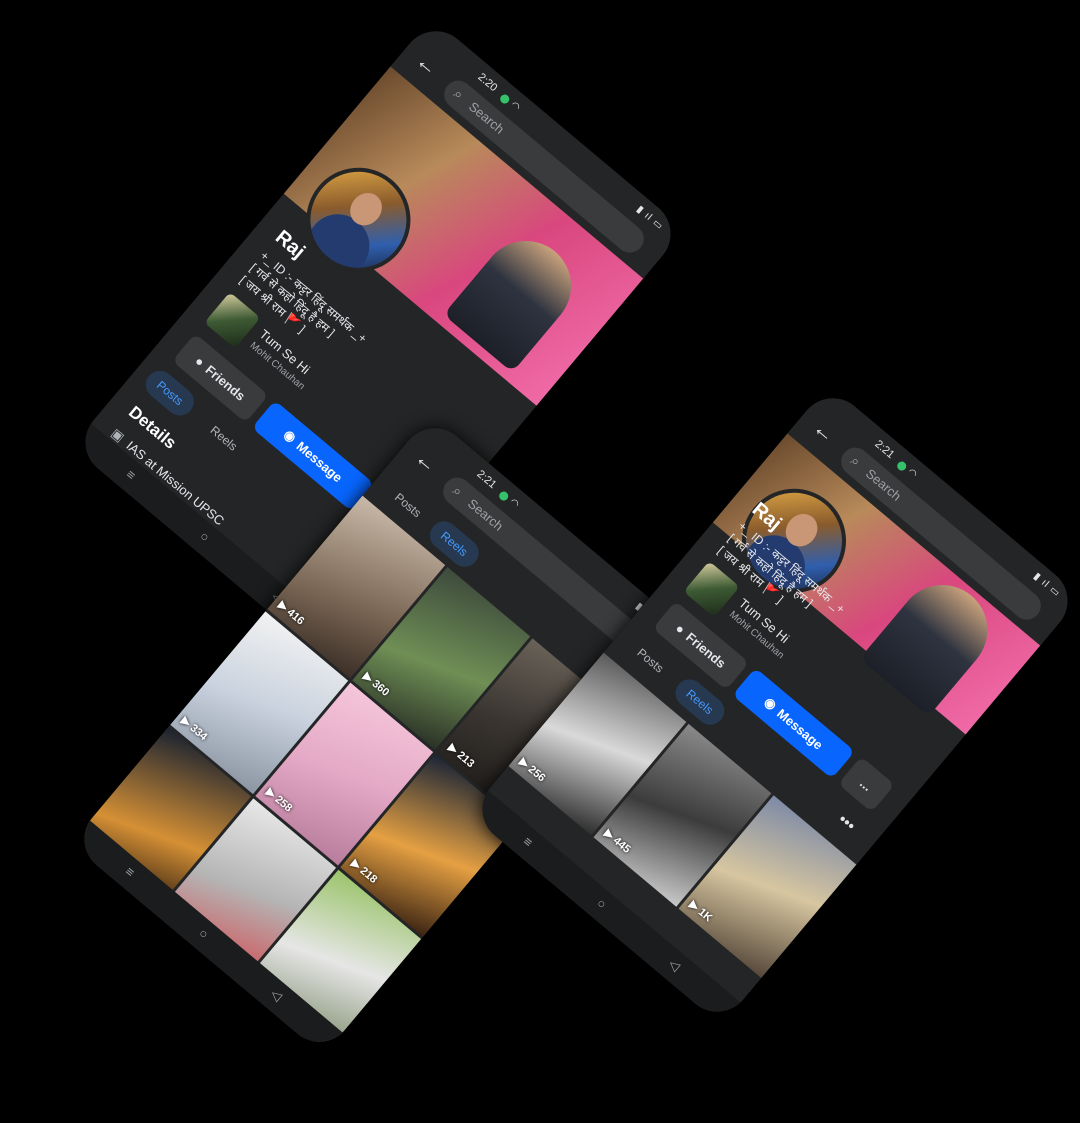 This screenshot has height=1123, width=1080. Describe the element at coordinates (846, 823) in the screenshot. I see `more-options-icon: •••` at that location.